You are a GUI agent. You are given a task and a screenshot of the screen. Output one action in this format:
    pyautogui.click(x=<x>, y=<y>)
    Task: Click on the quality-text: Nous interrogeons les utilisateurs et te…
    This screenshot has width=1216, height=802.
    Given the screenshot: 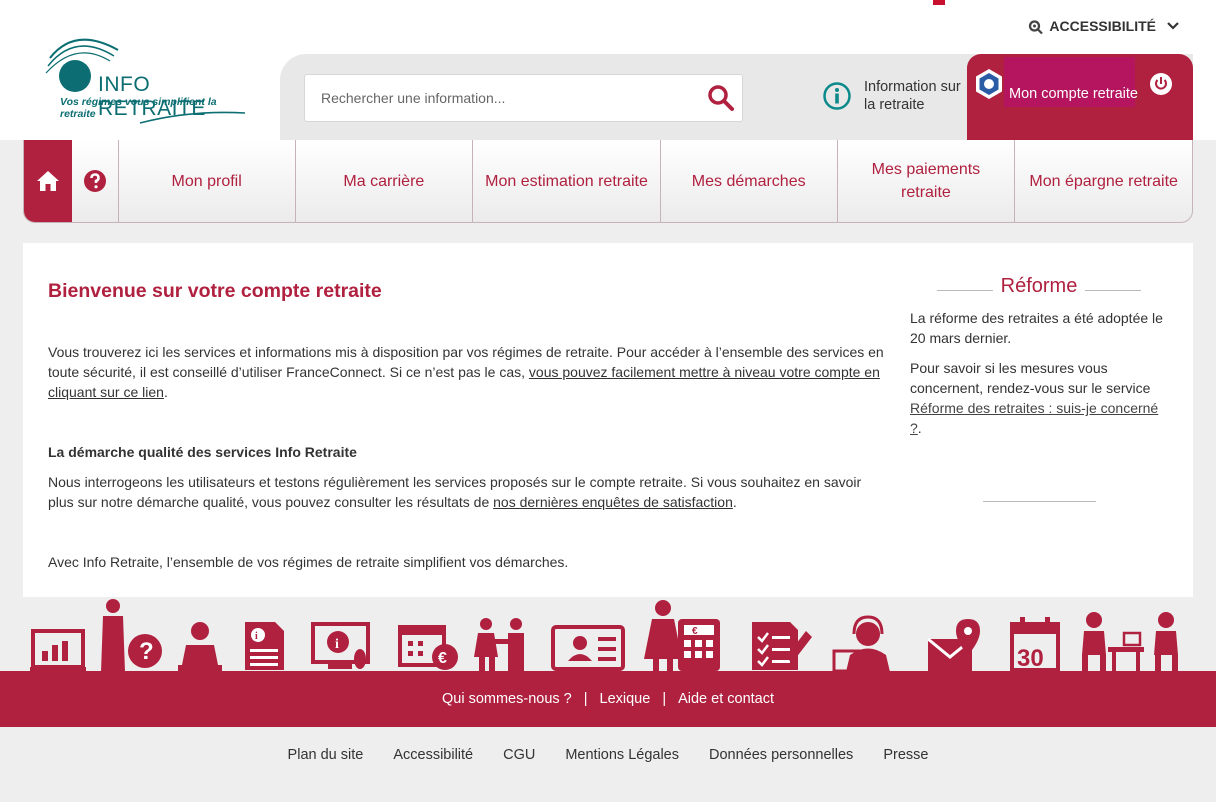 What is the action you would take?
    pyautogui.click(x=455, y=492)
    